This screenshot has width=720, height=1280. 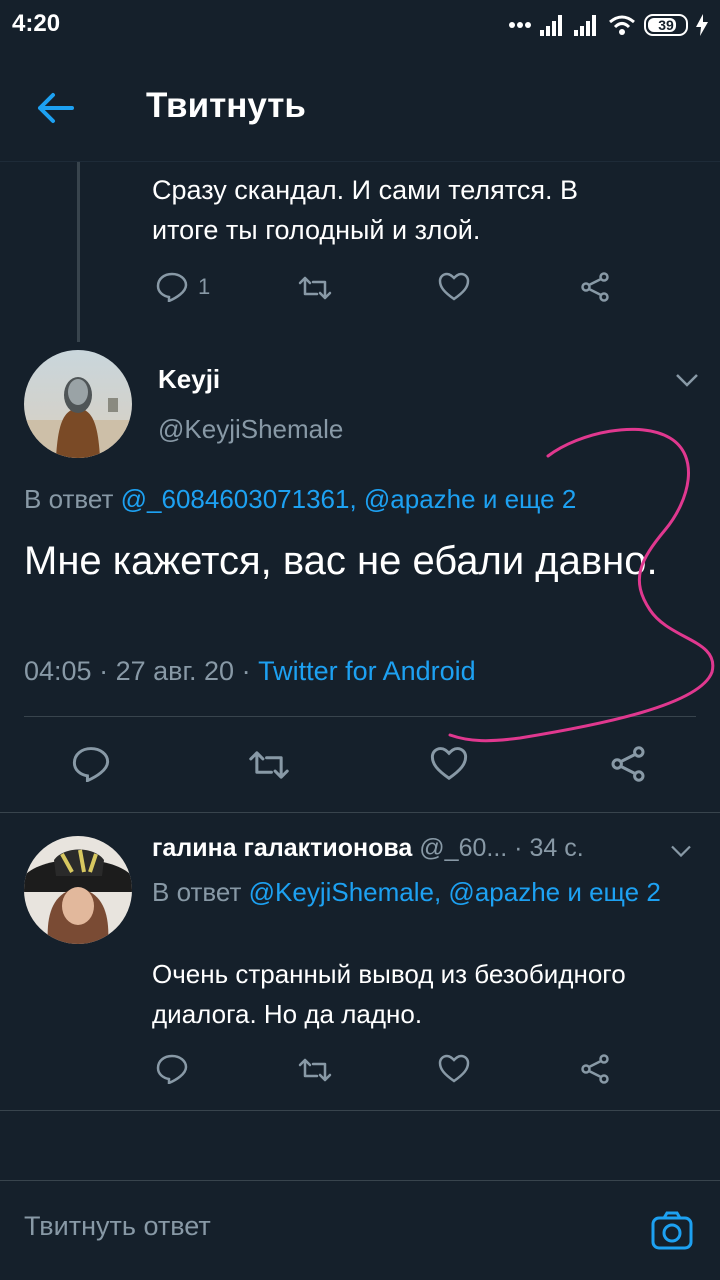 I want to click on charging-icon, so click(x=702, y=25).